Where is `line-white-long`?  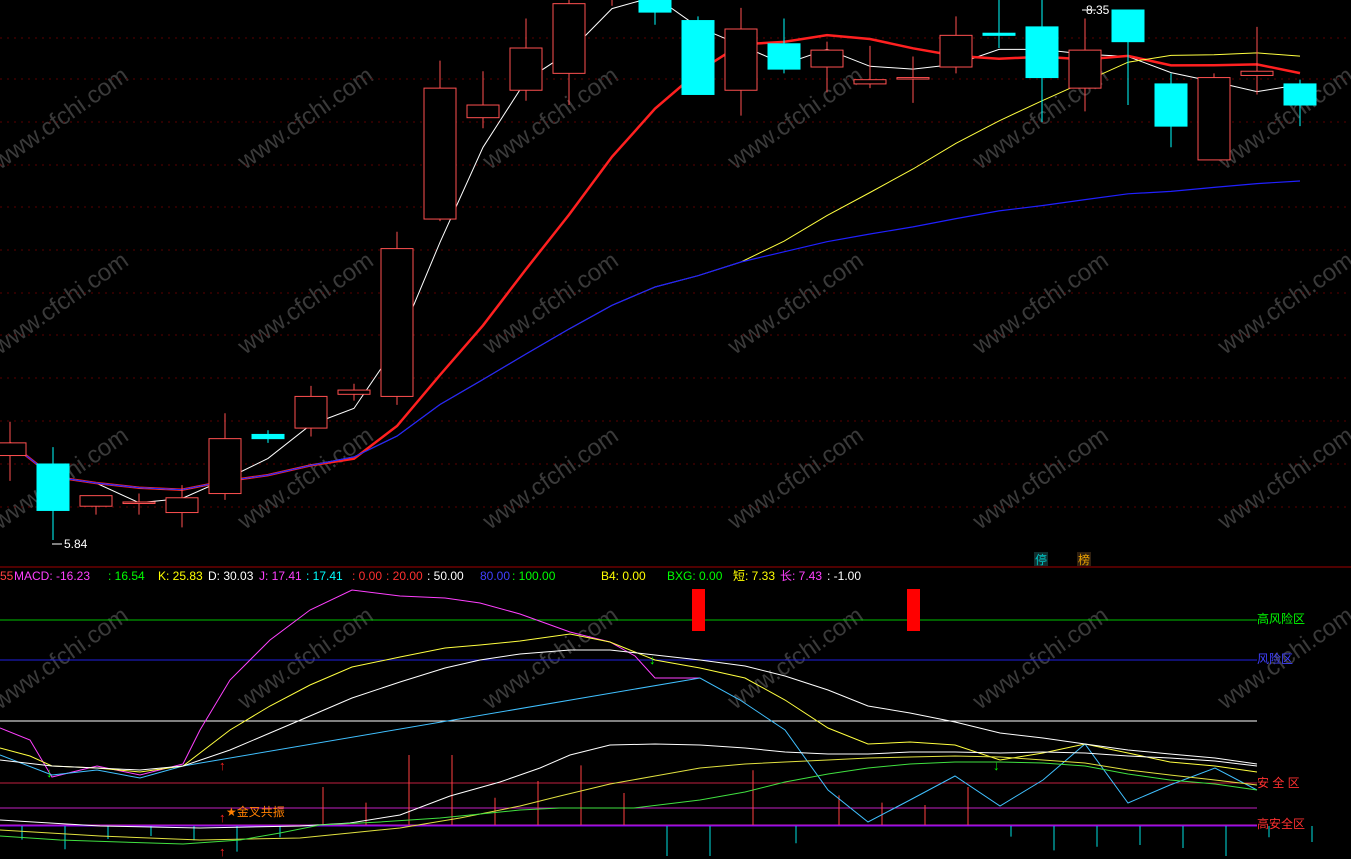 line-white-long is located at coordinates (629, 786).